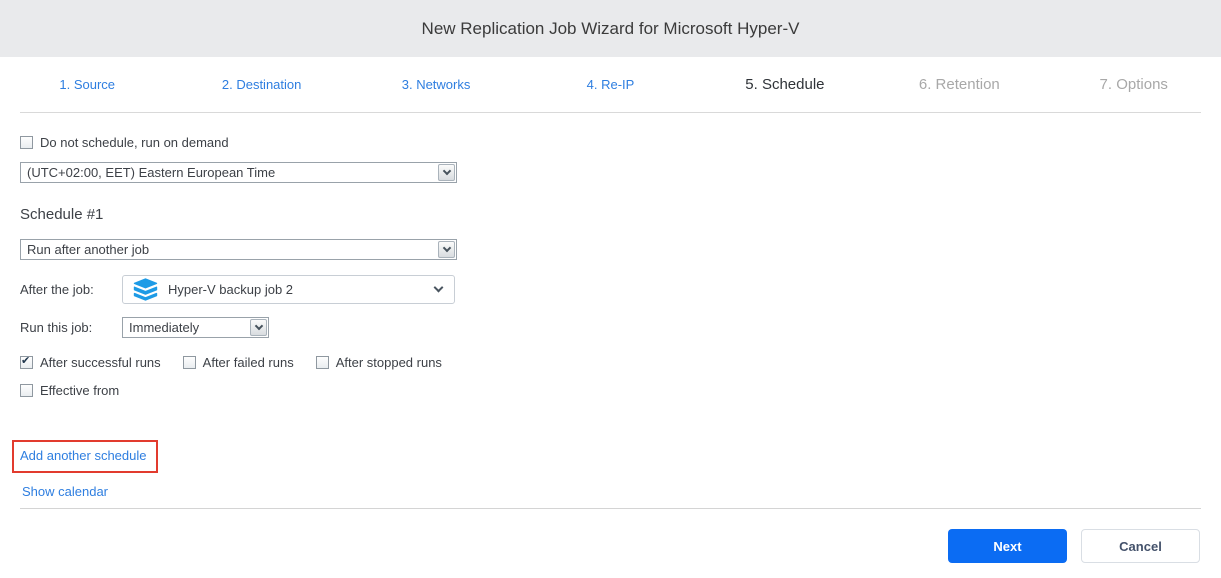 This screenshot has height=578, width=1221. Describe the element at coordinates (151, 172) in the screenshot. I see `timezone-value: (UTC+02:00, EET) Eastern European Time` at that location.